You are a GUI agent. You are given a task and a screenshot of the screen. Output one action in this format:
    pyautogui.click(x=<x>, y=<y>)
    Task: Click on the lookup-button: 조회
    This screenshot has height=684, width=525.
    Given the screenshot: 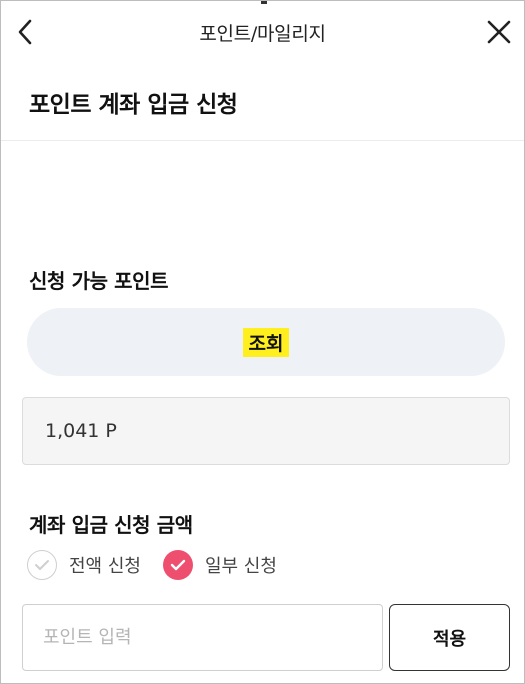 What is the action you would take?
    pyautogui.click(x=266, y=342)
    